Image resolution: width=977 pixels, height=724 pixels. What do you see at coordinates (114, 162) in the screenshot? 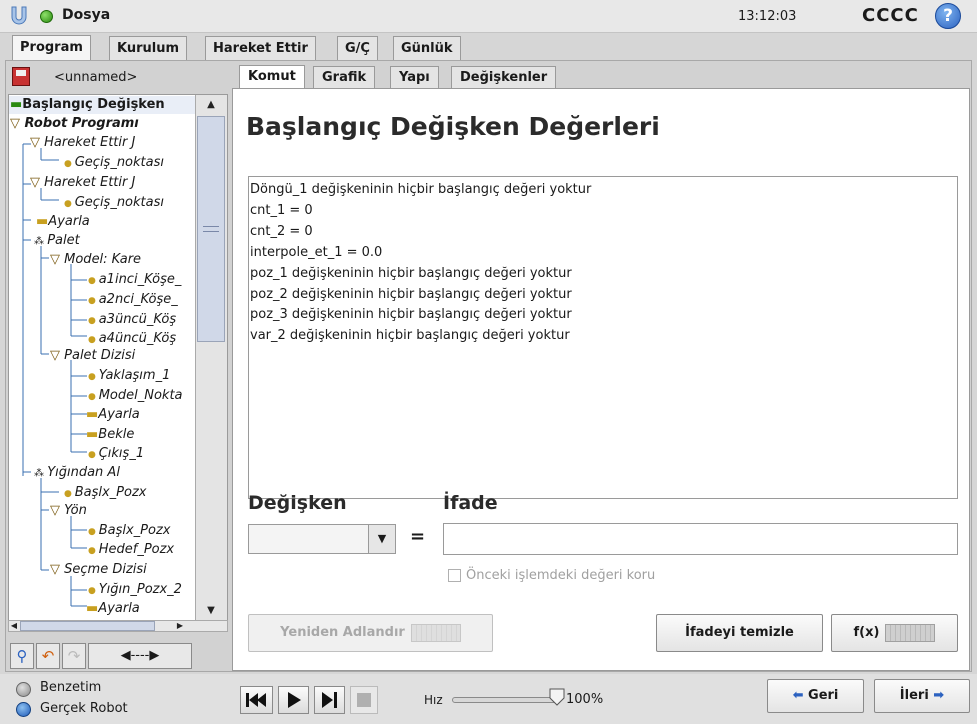
I see `tree-item-waypoint-1: ● Geçiş_noktası` at bounding box center [114, 162].